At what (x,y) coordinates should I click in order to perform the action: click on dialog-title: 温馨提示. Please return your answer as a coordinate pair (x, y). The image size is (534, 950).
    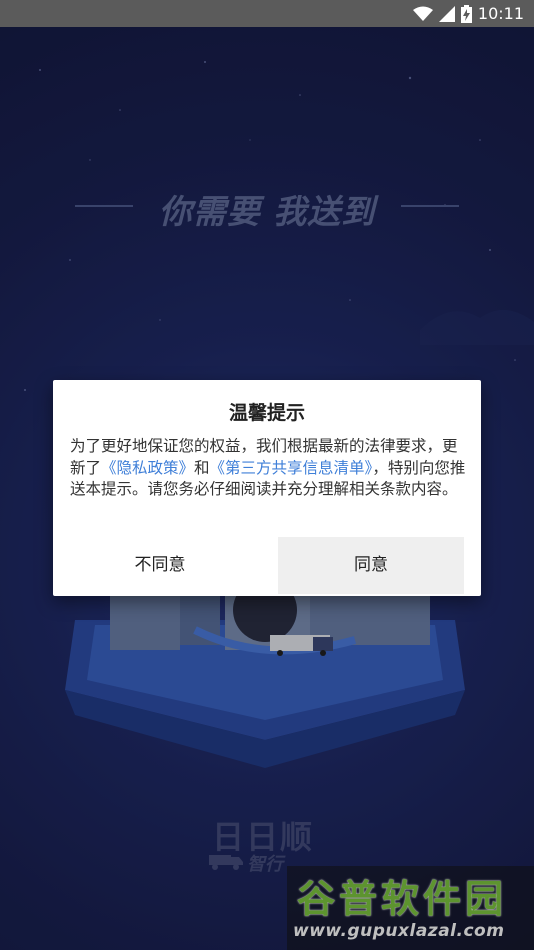
    Looking at the image, I should click on (266, 413).